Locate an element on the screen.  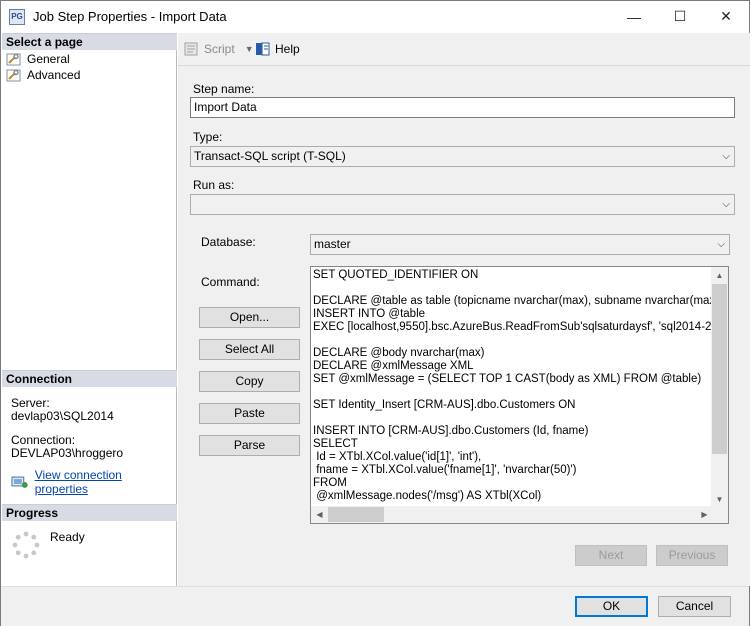
page-item-general: General is located at coordinates (38, 59).